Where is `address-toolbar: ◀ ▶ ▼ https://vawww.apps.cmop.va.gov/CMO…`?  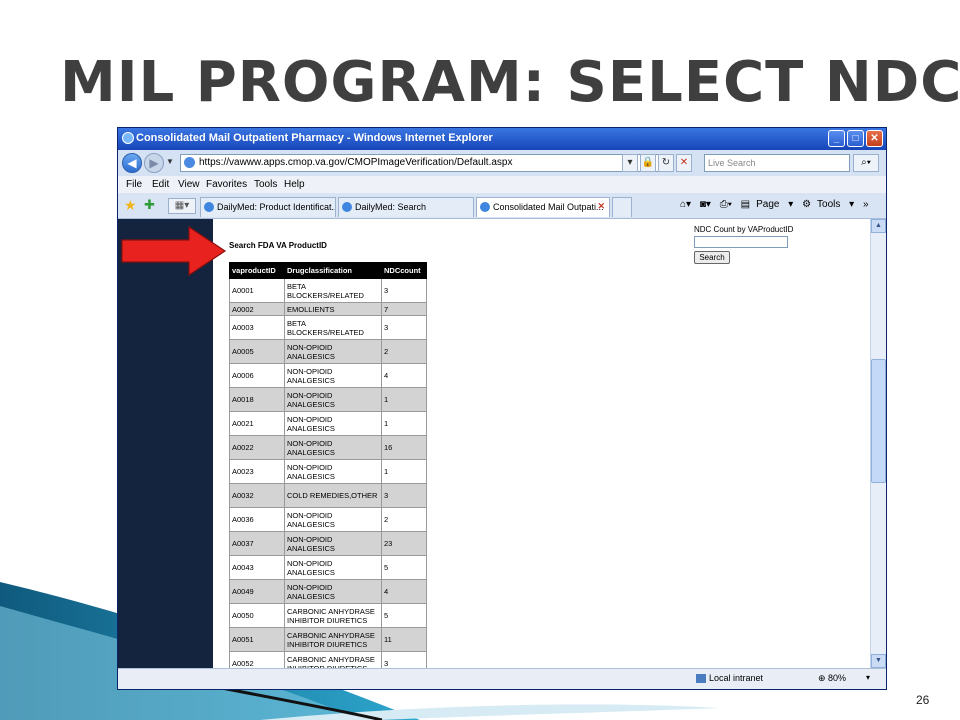
address-toolbar: ◀ ▶ ▼ https://vawww.apps.cmop.va.gov/CMO… is located at coordinates (502, 163).